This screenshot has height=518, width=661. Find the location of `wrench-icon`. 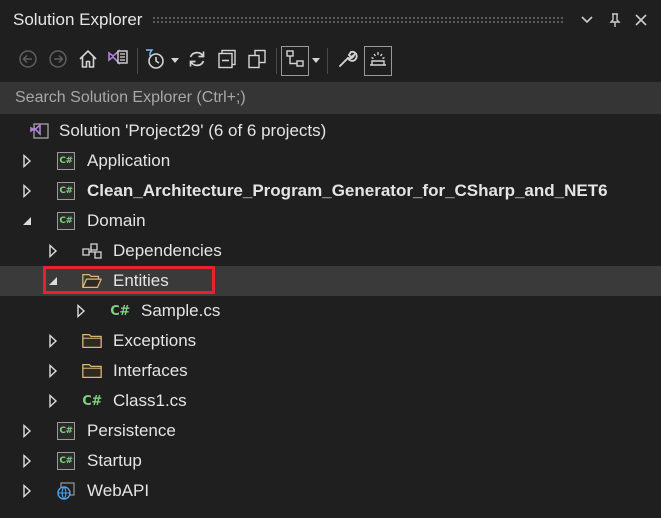

wrench-icon is located at coordinates (347, 61).